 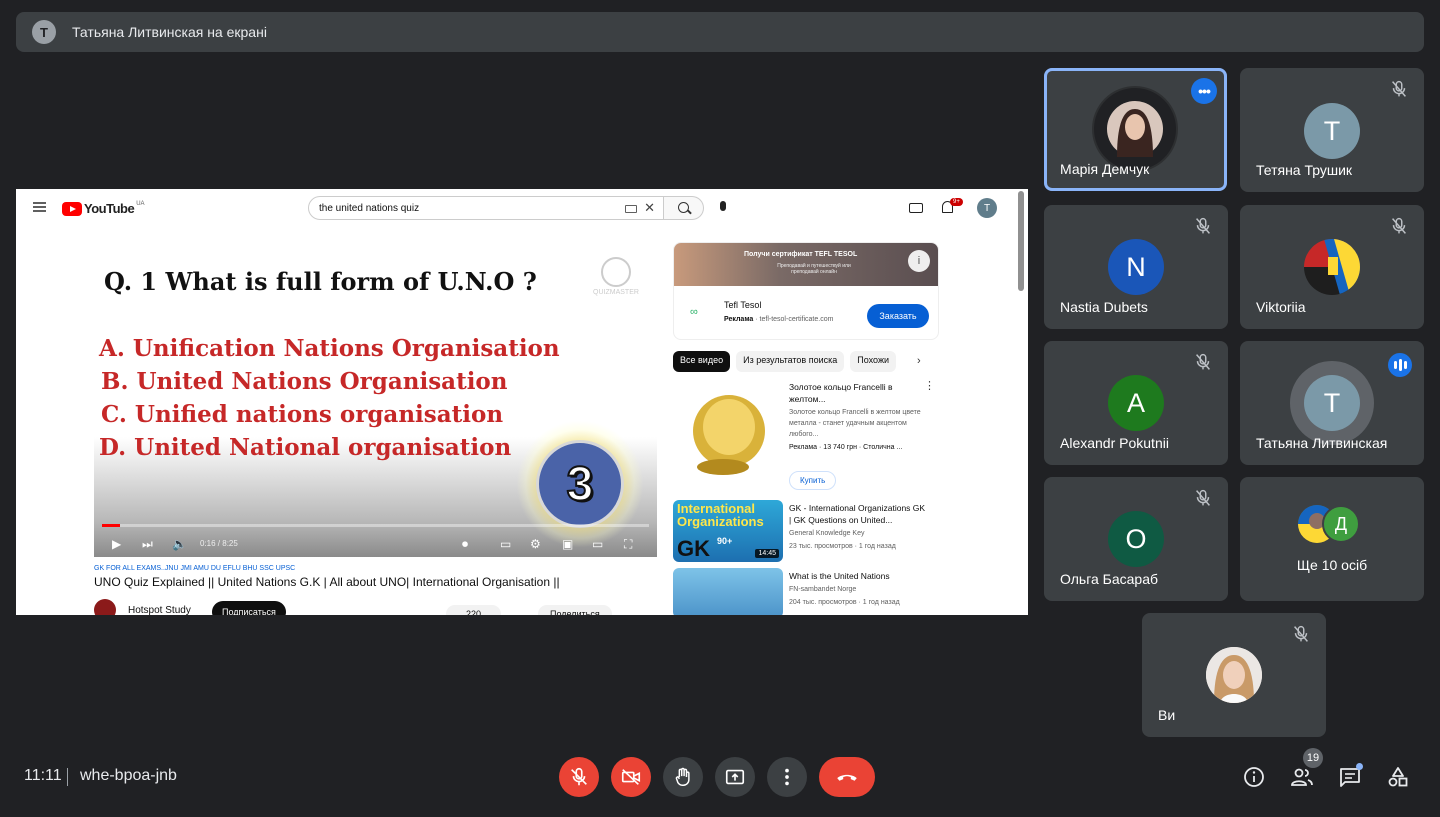 What do you see at coordinates (919, 261) in the screenshot?
I see `info-icon: i` at bounding box center [919, 261].